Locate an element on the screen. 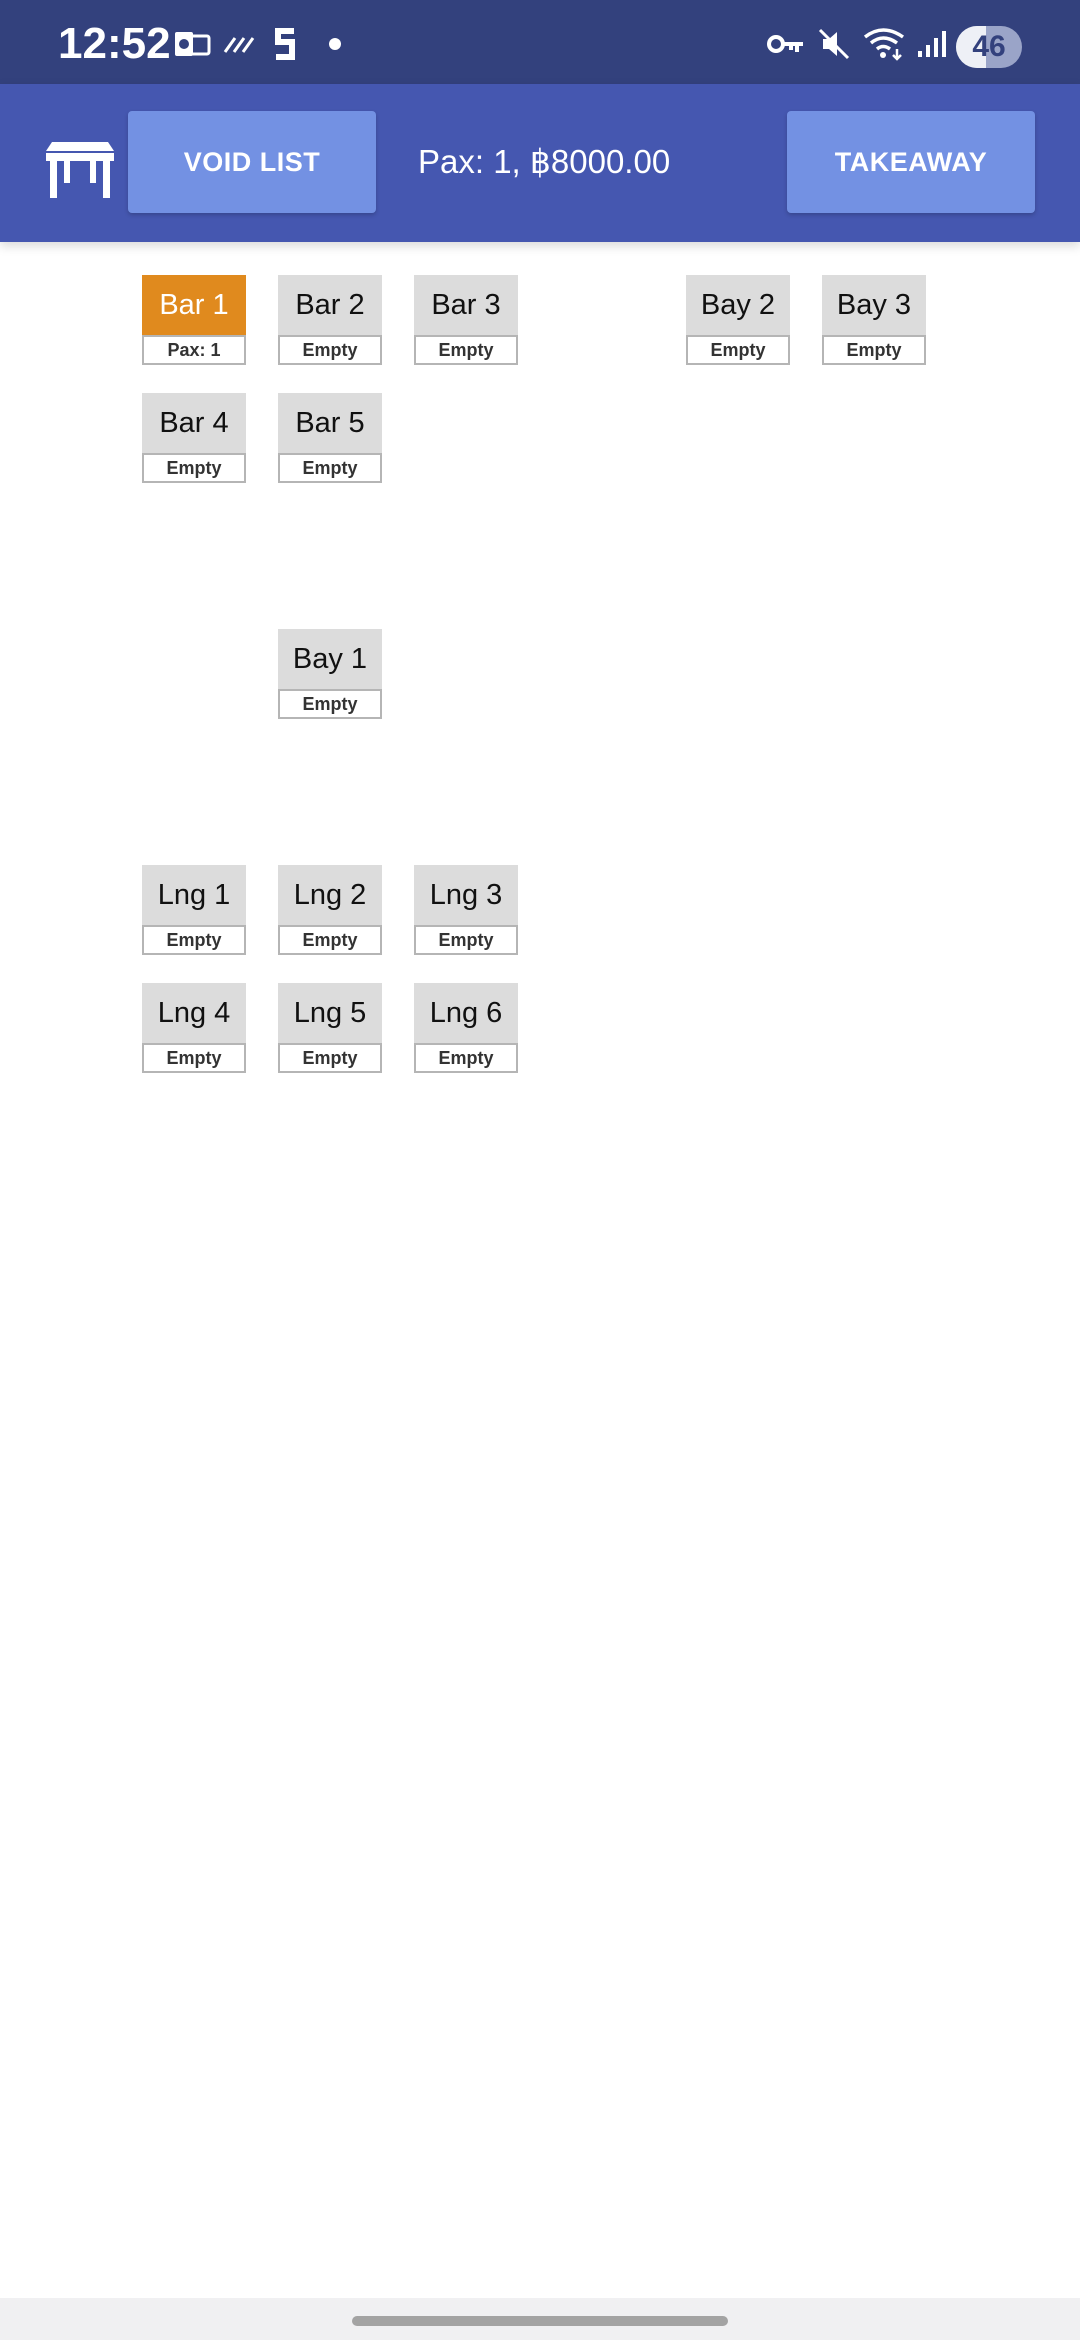  table-icon is located at coordinates (80, 171).